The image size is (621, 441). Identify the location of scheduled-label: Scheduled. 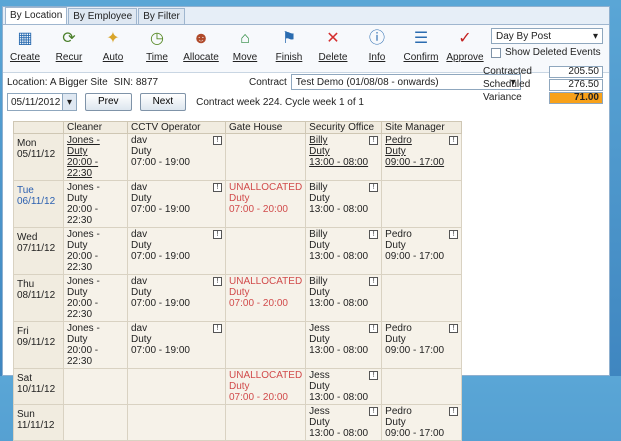
(507, 84).